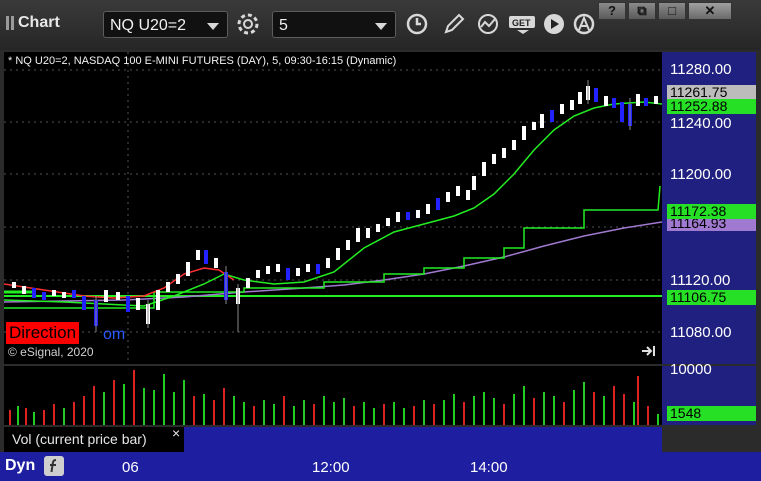 Image resolution: width=761 pixels, height=481 pixels. Describe the element at coordinates (114, 334) in the screenshot. I see `watermark-suffix: om` at that location.